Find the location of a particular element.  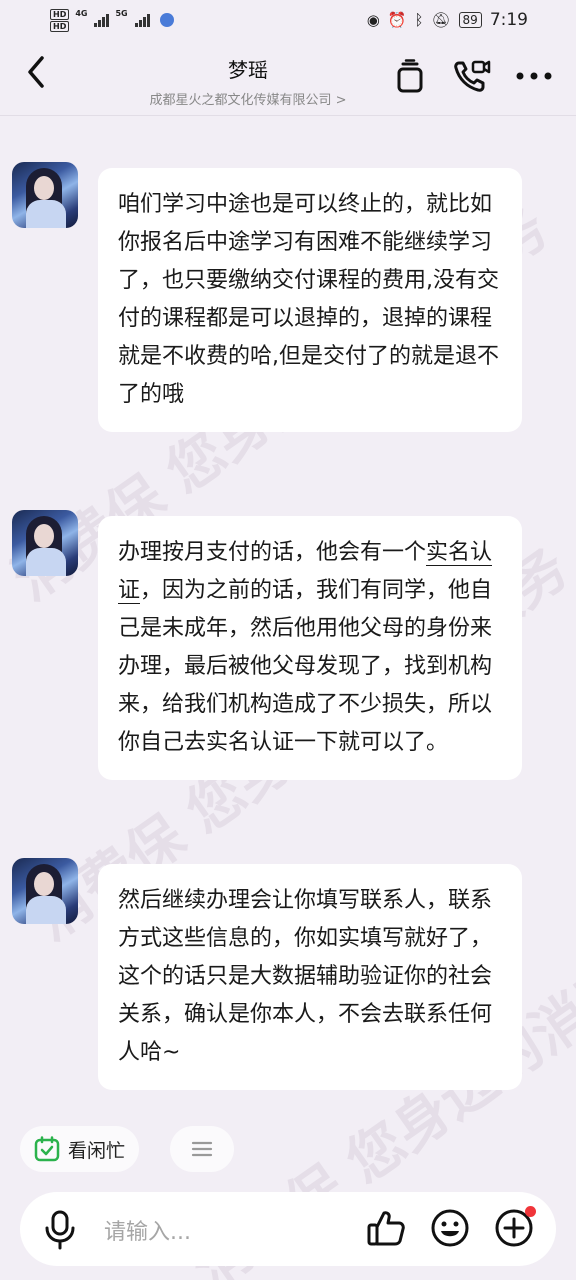

like-button is located at coordinates (386, 1228).